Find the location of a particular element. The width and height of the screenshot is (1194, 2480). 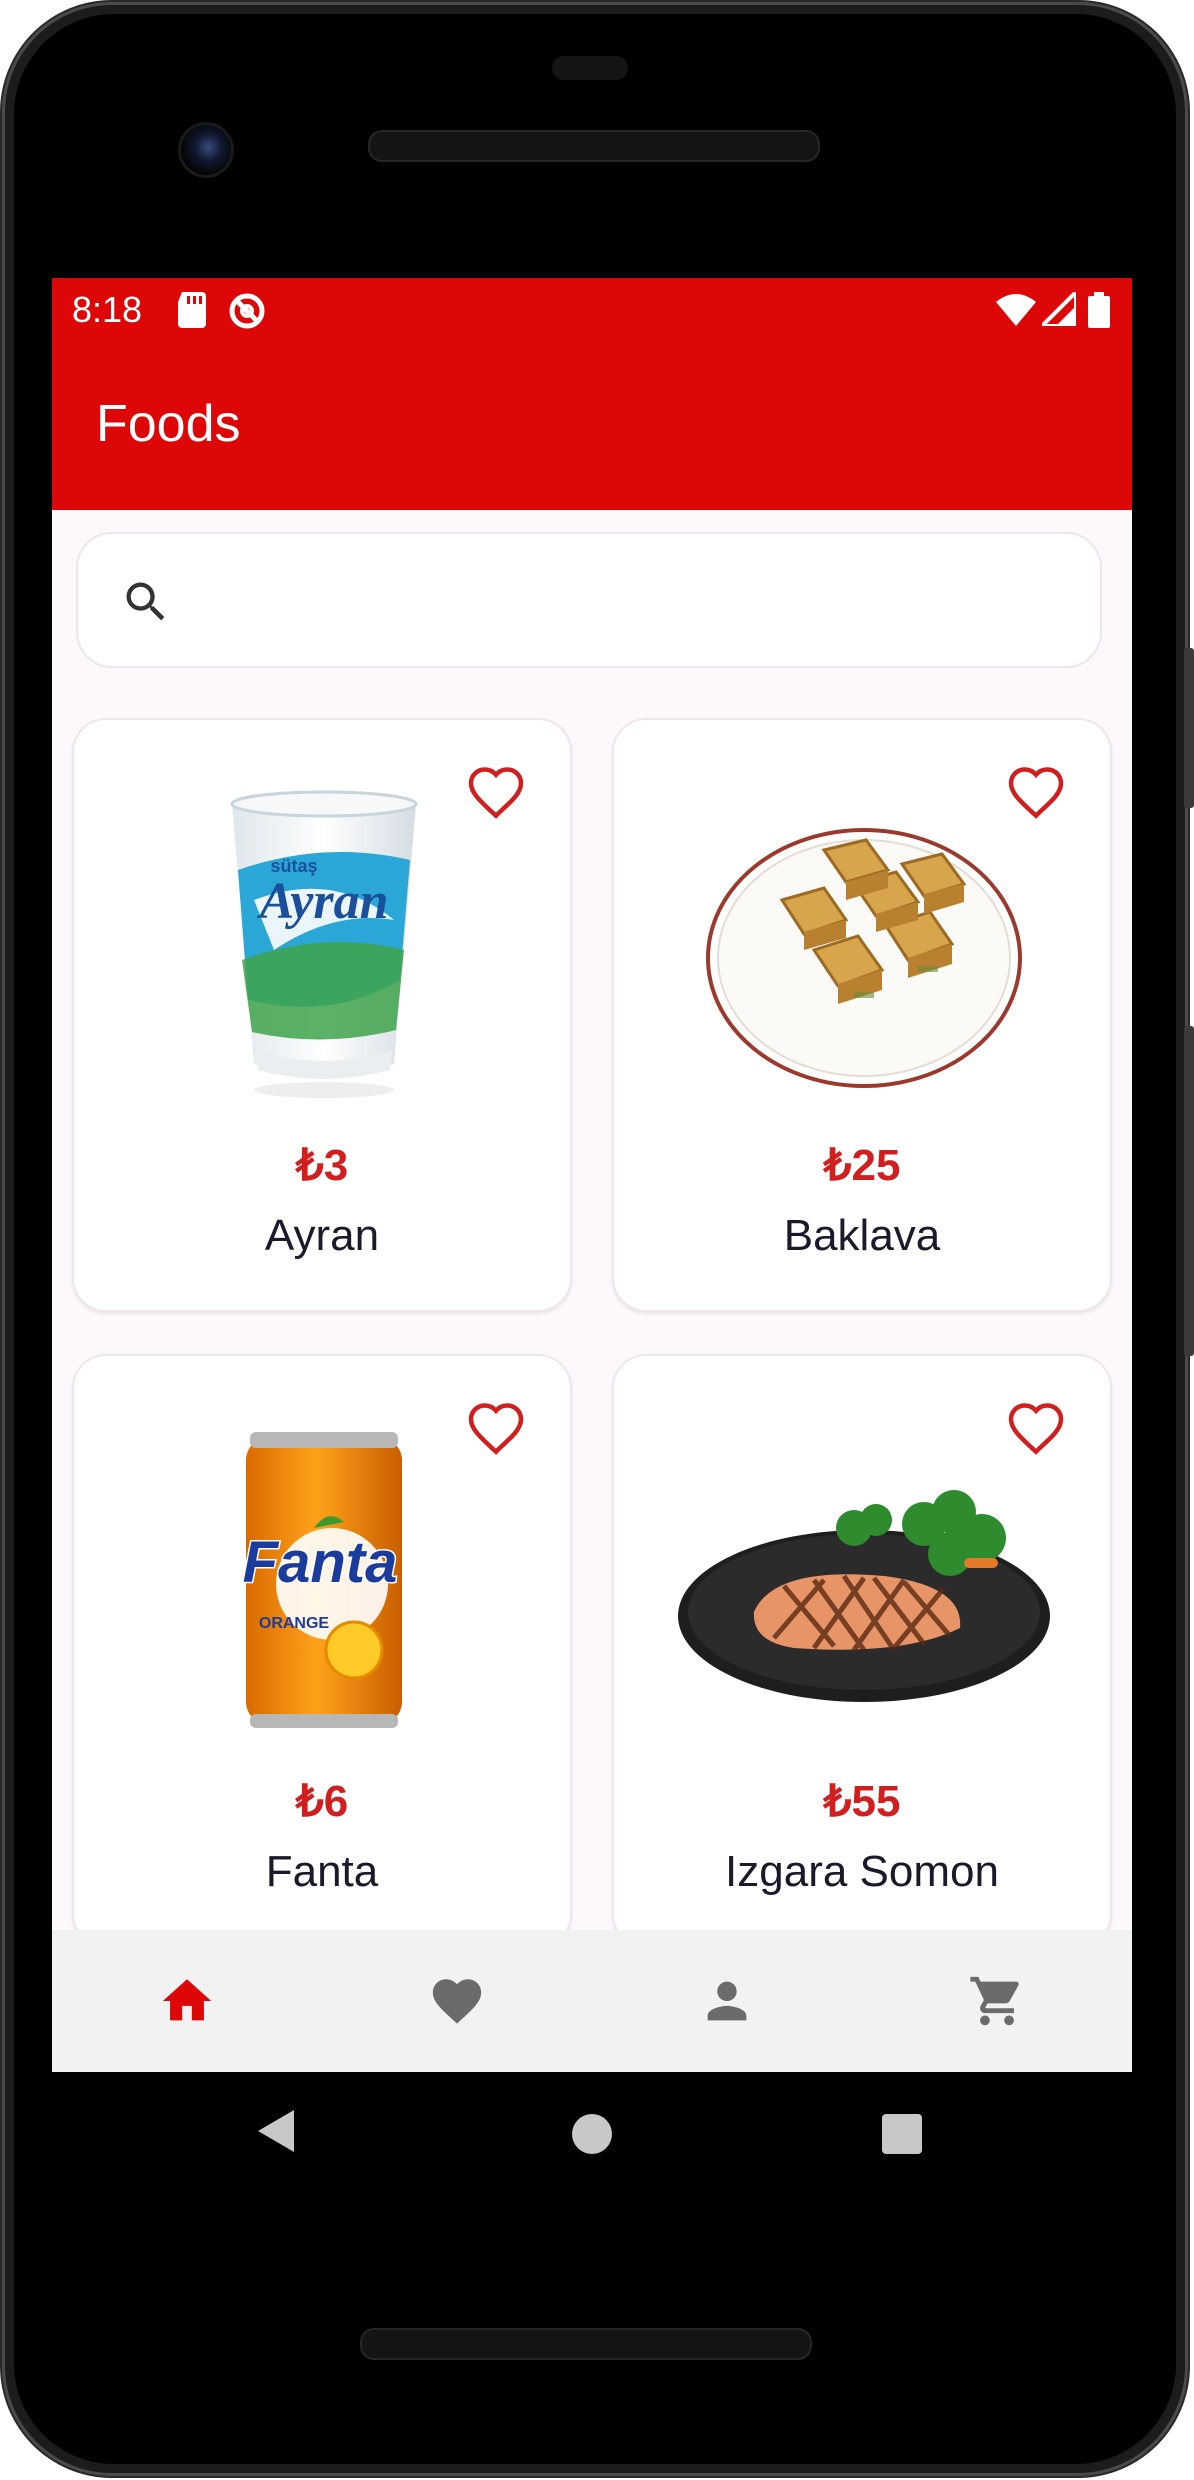

food-price: ₺3 is located at coordinates (322, 1165).